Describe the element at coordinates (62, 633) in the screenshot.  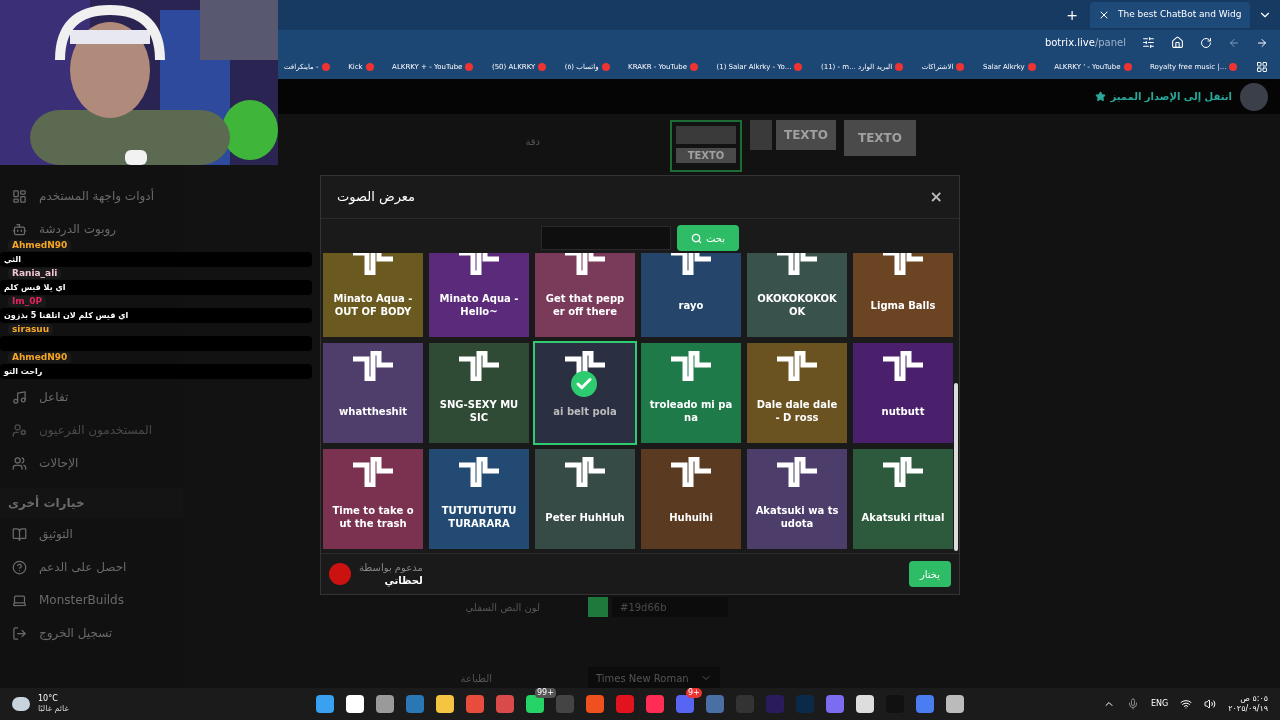
I see `sidebar-item: تسجيل الخروج` at that location.